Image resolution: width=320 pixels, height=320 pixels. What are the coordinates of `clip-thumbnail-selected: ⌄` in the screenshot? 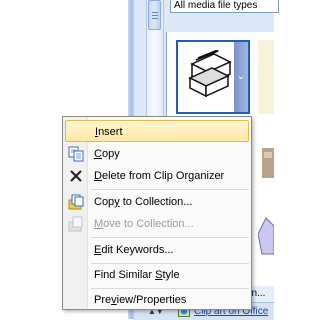 It's located at (213, 77).